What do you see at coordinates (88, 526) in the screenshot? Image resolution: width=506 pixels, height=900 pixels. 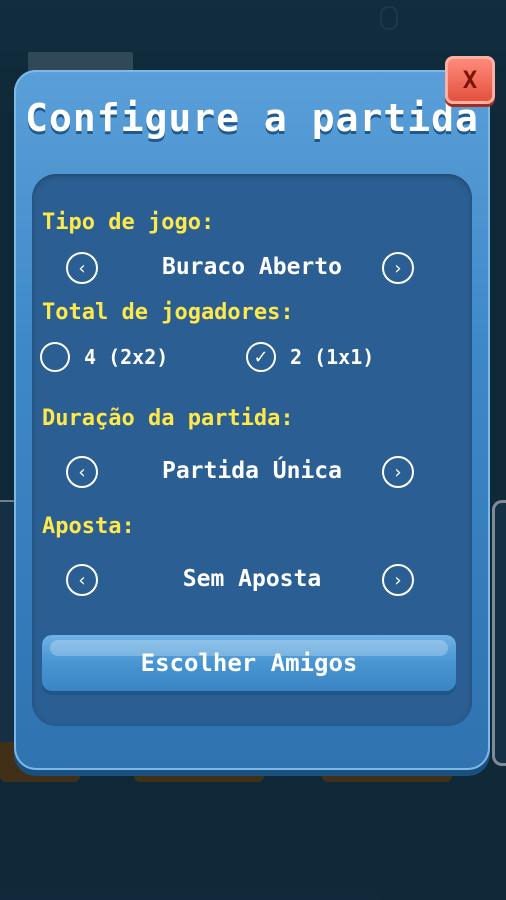 I see `bet-label: Aposta:` at bounding box center [88, 526].